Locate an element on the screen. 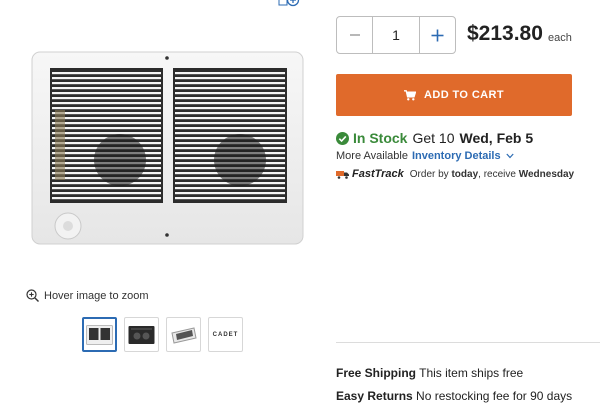 The width and height of the screenshot is (600, 414). chevron-down-icon is located at coordinates (510, 156).